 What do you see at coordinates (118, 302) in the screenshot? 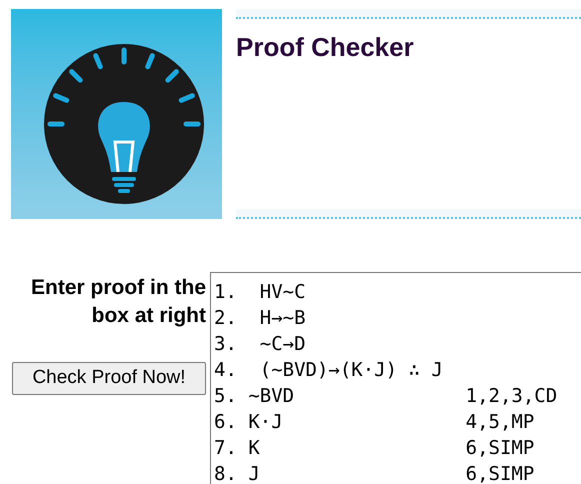
I see `instruction-label: Enter proof in the box at right` at bounding box center [118, 302].